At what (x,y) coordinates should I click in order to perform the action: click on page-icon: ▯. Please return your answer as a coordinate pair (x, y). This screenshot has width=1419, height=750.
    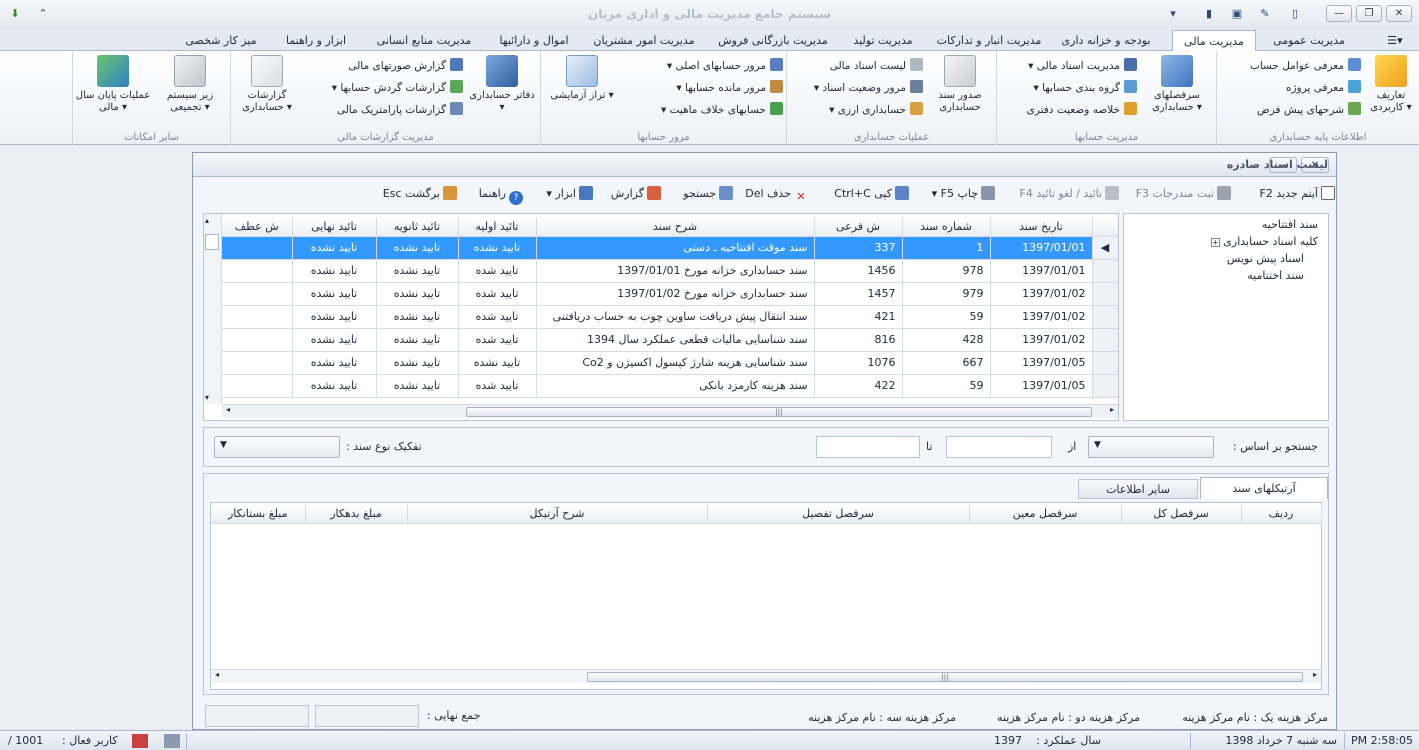
    Looking at the image, I should click on (1295, 14).